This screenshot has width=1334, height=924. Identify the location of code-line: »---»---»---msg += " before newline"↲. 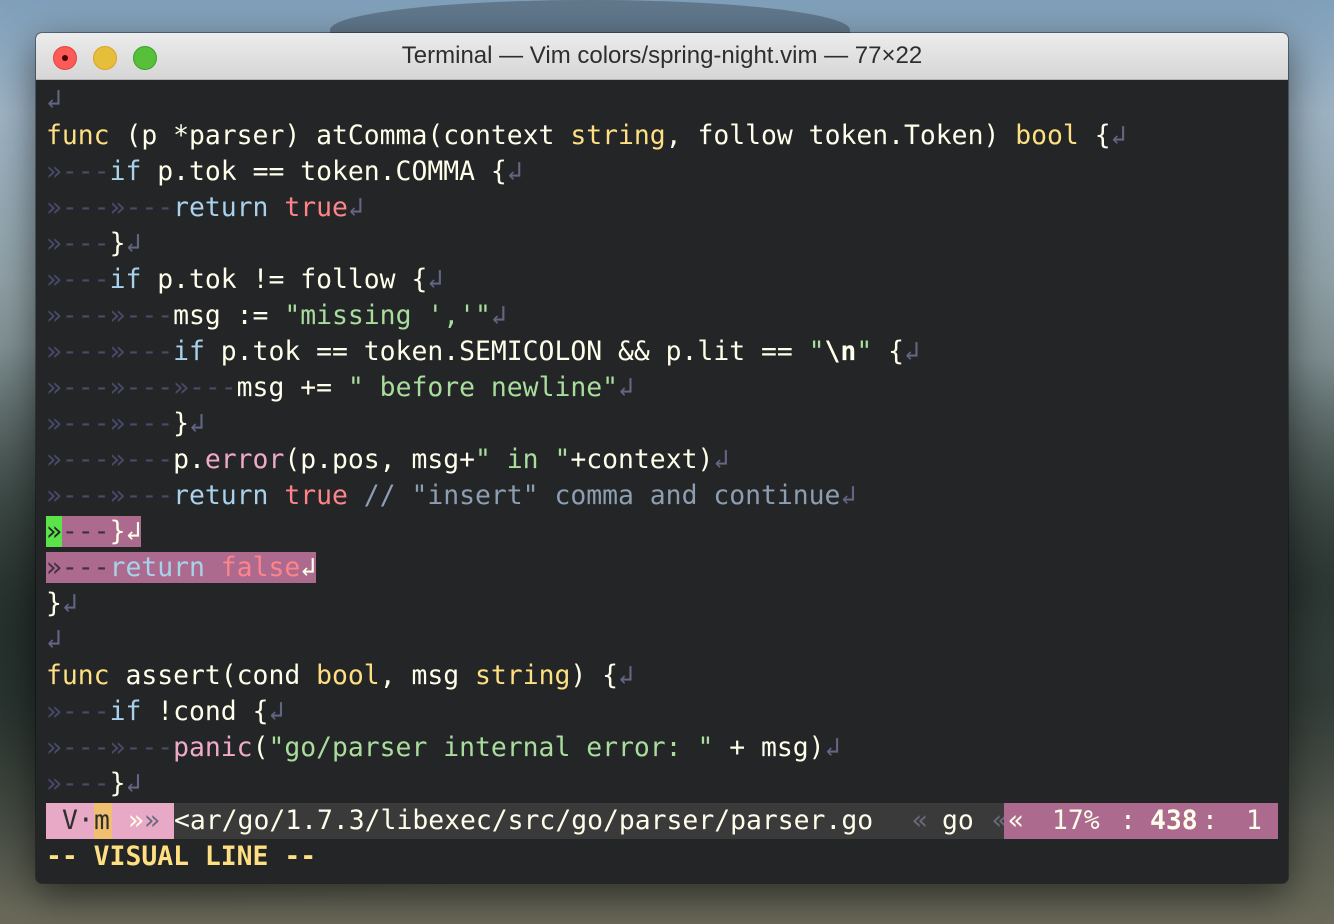
(340, 388).